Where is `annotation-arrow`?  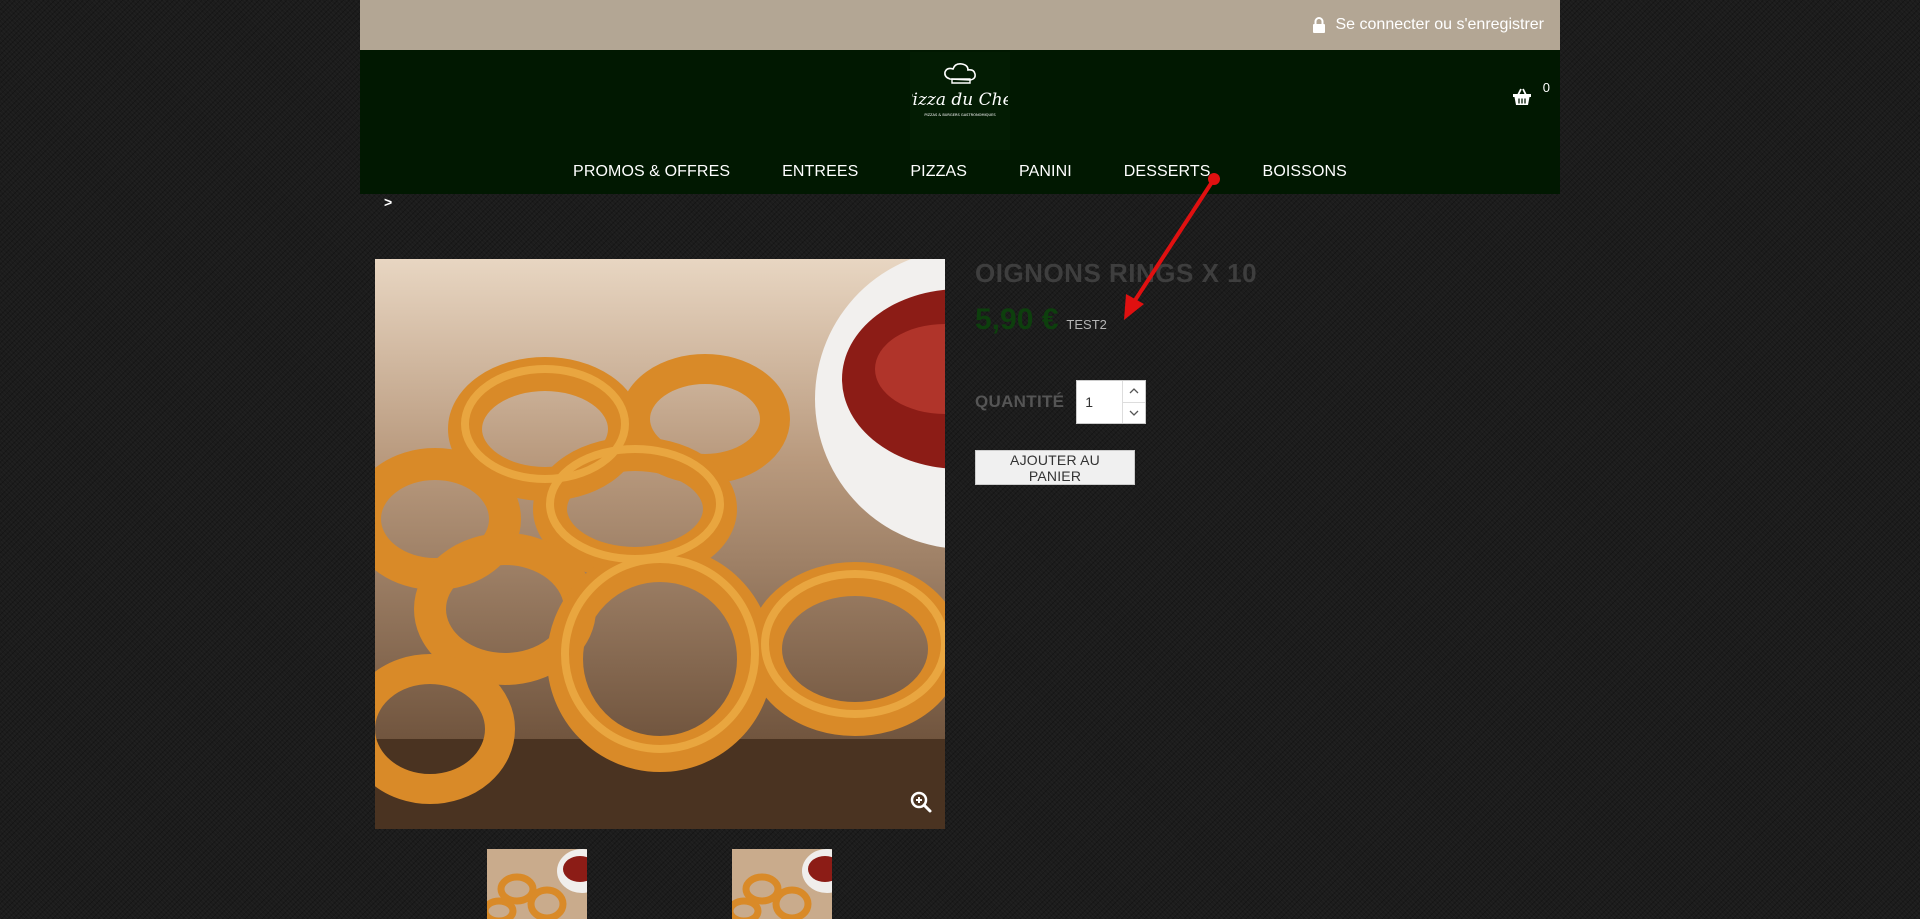 annotation-arrow is located at coordinates (1172, 246).